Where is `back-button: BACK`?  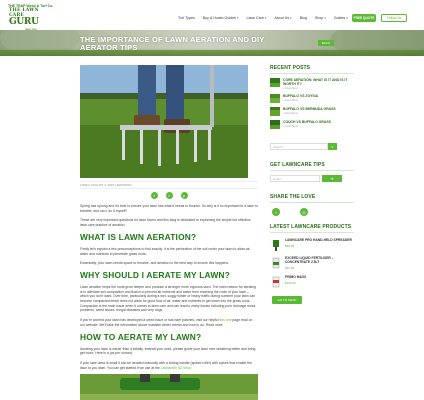
back-button: BACK is located at coordinates (326, 43).